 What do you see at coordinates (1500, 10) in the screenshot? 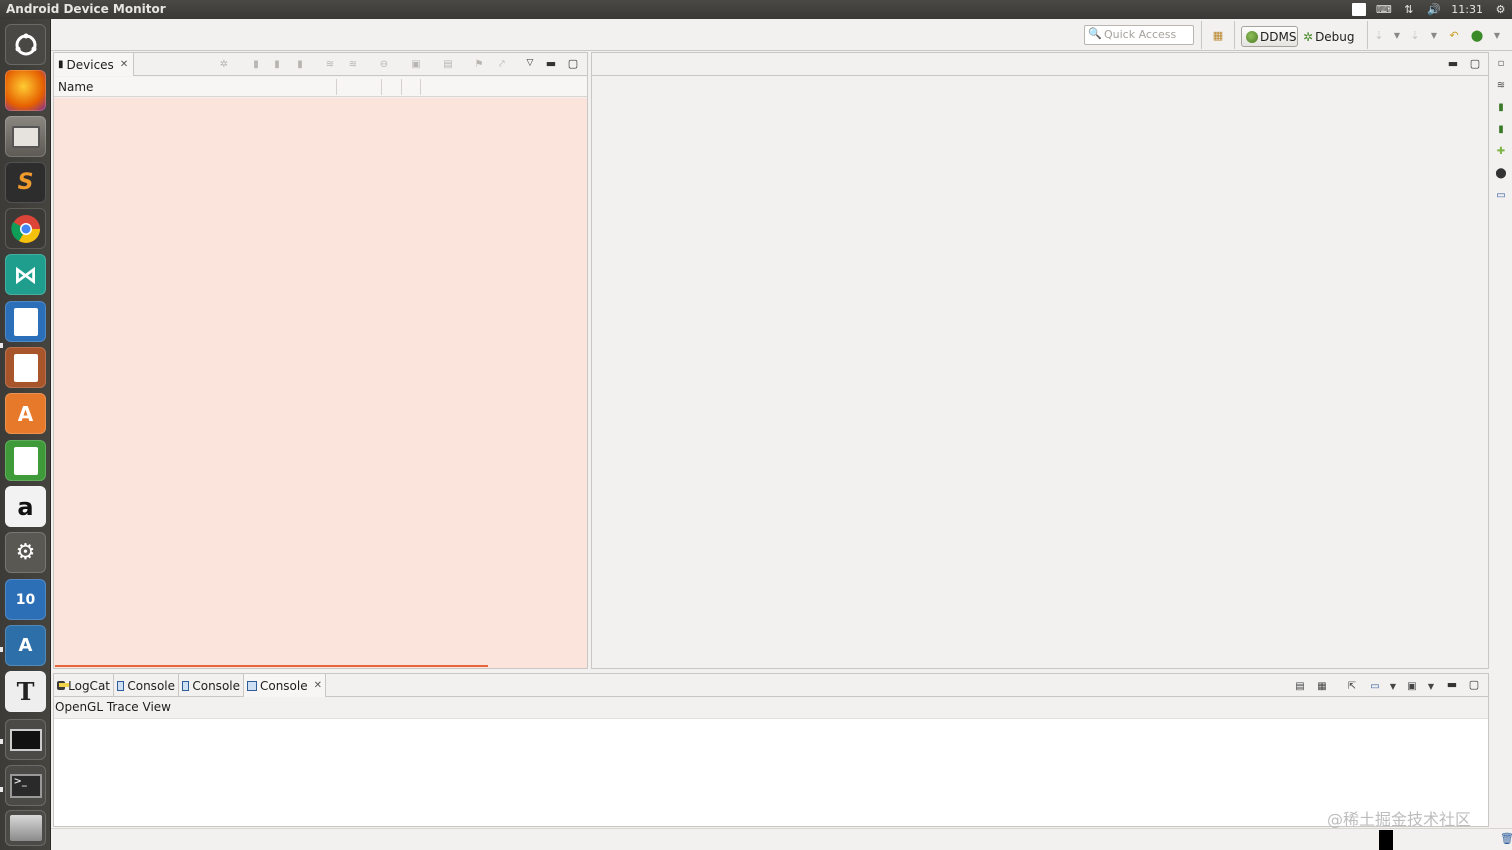
I see `system-gear-icon: ⚙` at bounding box center [1500, 10].